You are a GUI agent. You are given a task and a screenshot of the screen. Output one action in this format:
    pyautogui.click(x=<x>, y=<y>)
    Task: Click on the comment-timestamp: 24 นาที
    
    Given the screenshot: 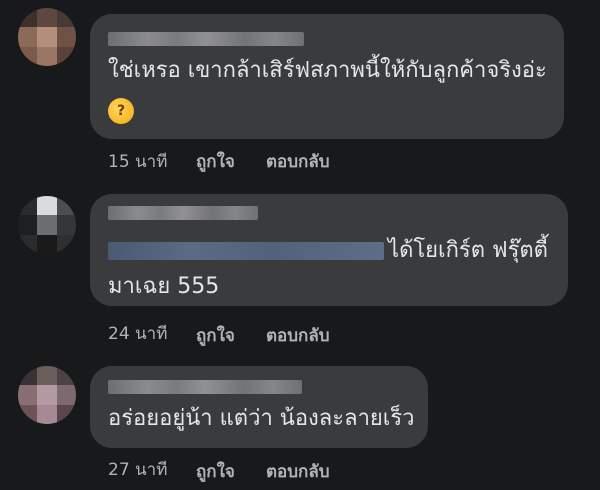 What is the action you would take?
    pyautogui.click(x=137, y=333)
    